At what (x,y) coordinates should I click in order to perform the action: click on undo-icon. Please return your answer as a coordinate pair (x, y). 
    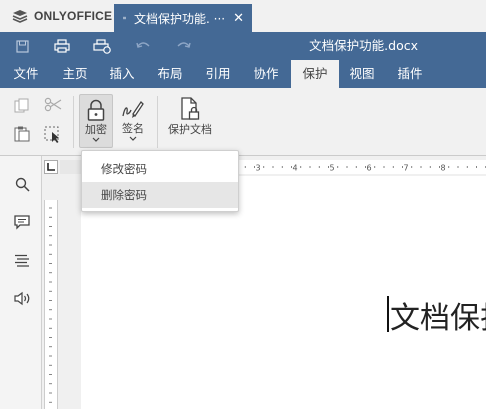
    Looking at the image, I should click on (143, 46).